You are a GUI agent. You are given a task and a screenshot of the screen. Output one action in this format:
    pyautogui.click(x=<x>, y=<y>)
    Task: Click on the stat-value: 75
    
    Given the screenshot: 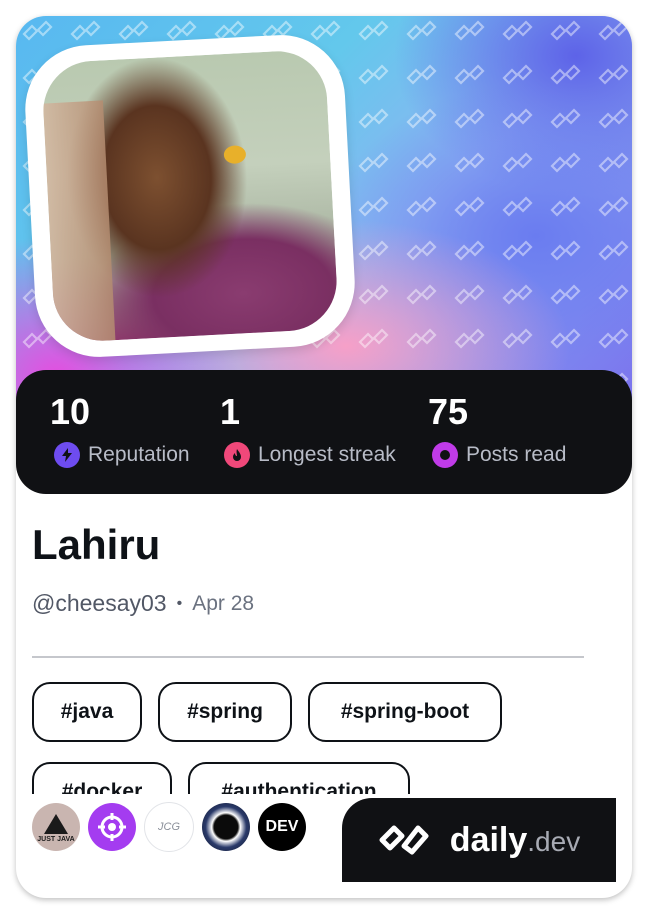 What is the action you would take?
    pyautogui.click(x=448, y=411)
    